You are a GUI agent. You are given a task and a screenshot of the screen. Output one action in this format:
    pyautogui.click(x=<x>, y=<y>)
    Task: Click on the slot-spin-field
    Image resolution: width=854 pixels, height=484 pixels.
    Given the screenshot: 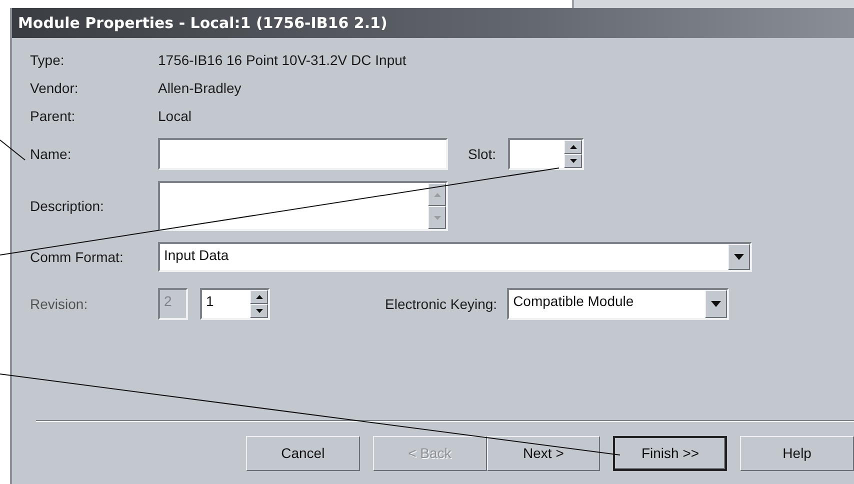 What is the action you would take?
    pyautogui.click(x=546, y=154)
    